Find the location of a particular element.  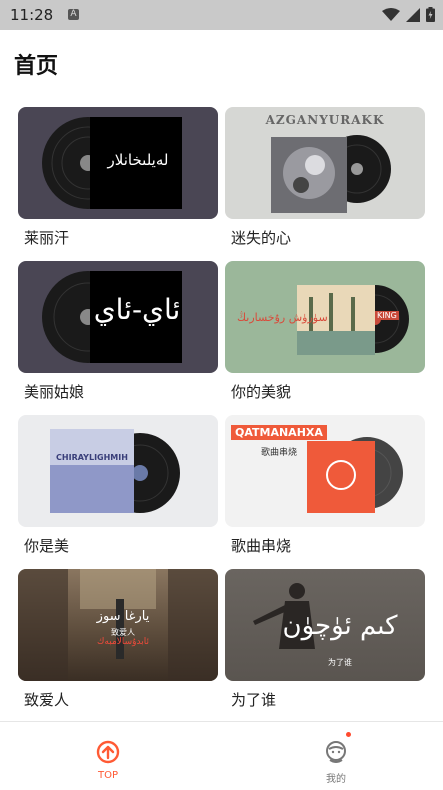

album-card: لەيلىخانلار 莱丽汗 is located at coordinates (118, 182).